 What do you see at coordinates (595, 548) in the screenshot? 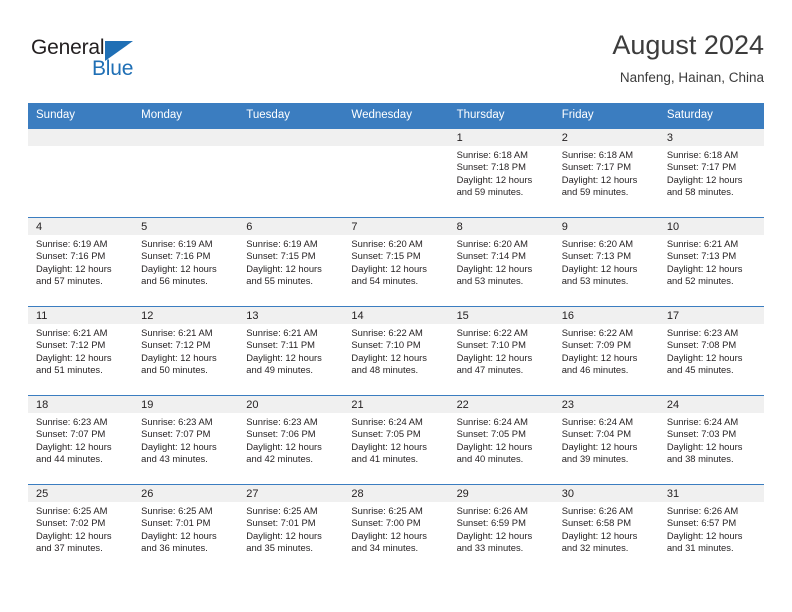
I see `daylight-text-line2: and 32 minutes.` at bounding box center [595, 548].